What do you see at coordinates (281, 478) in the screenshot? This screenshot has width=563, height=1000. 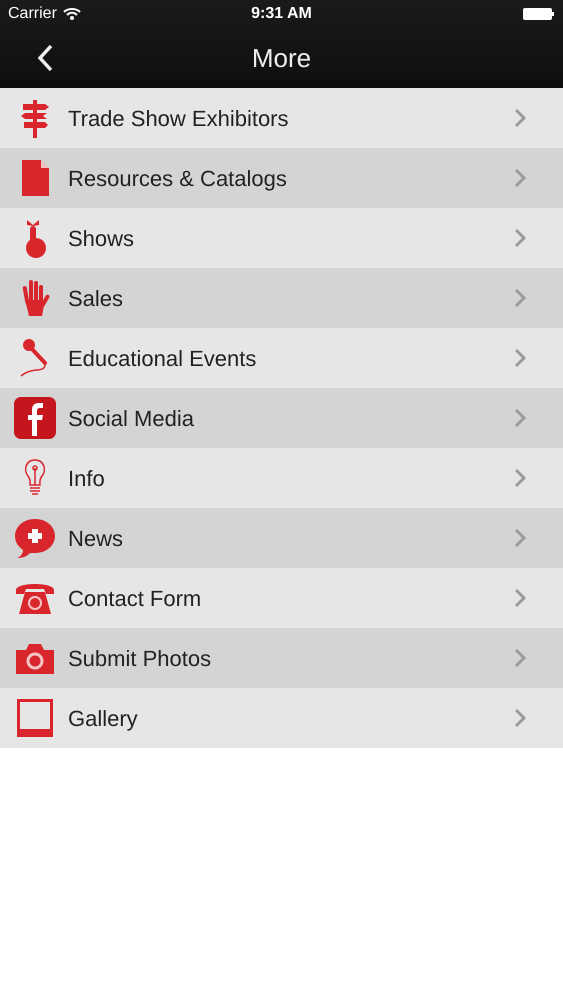 I see `menu-item: Info` at bounding box center [281, 478].